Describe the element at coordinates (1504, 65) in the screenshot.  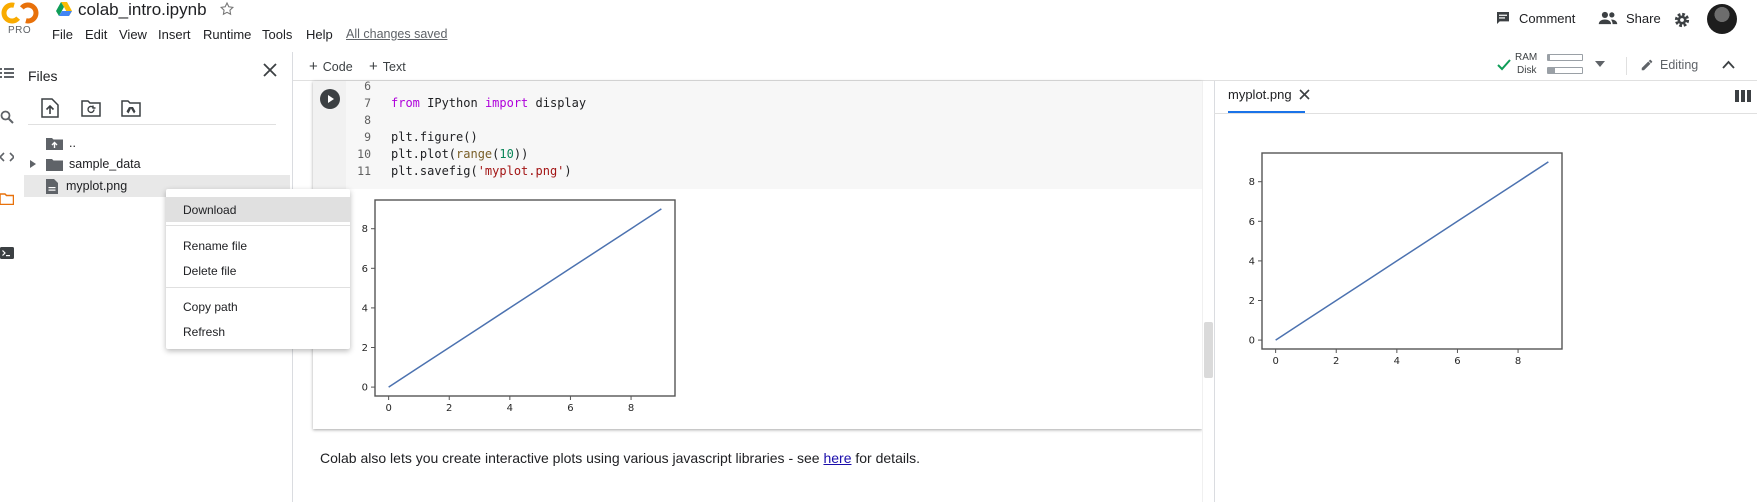
I see `connected-check-icon` at that location.